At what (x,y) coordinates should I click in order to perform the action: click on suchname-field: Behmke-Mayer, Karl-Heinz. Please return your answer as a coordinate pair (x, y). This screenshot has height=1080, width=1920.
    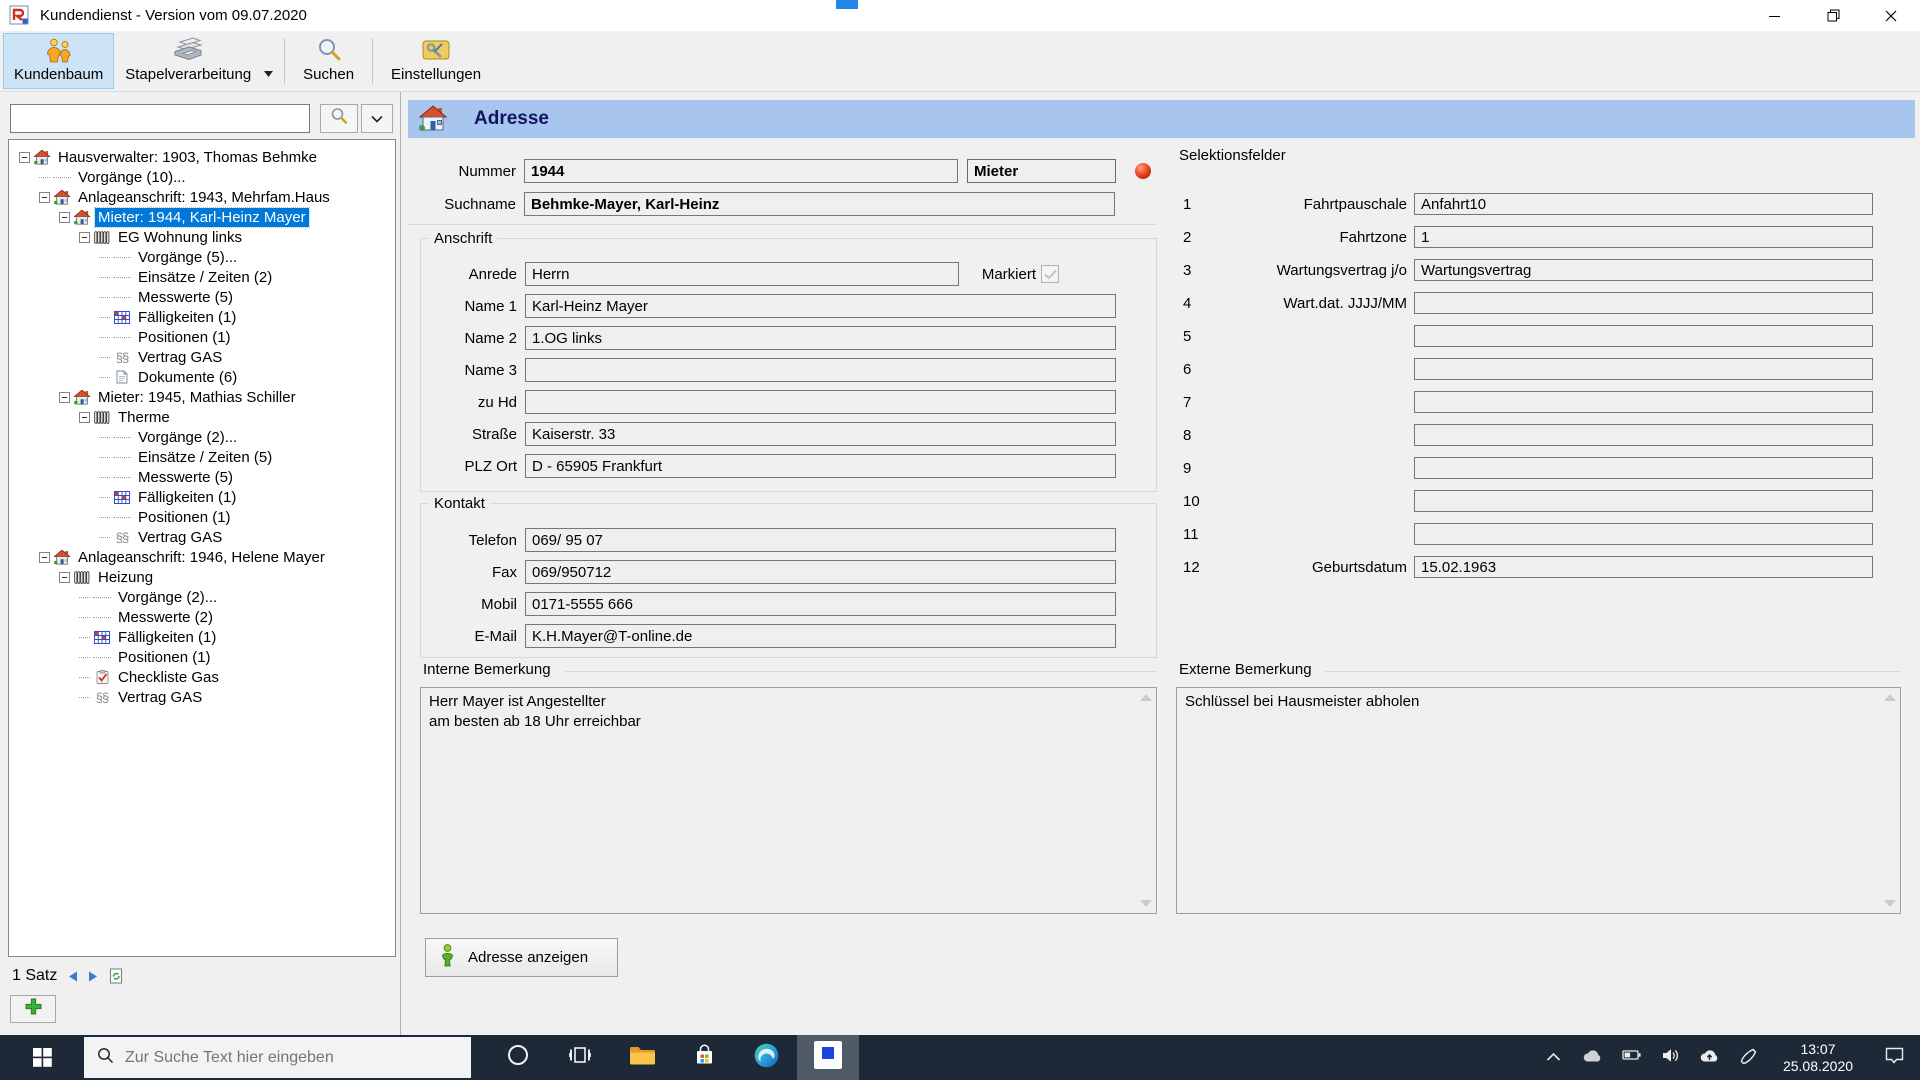
    Looking at the image, I should click on (819, 204).